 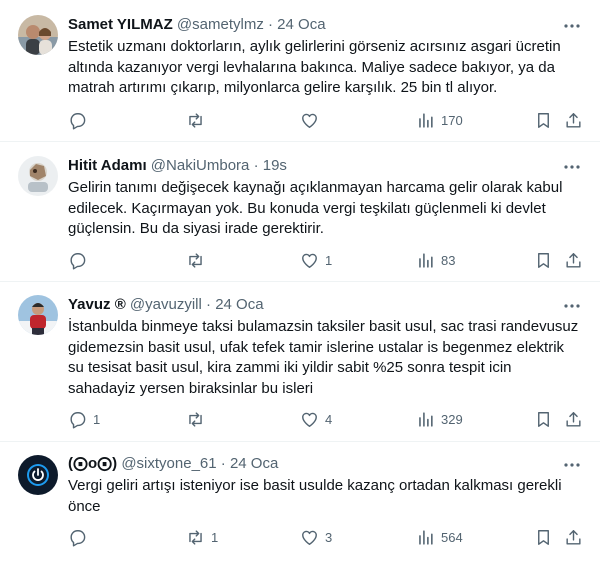 What do you see at coordinates (435, 260) in the screenshot?
I see `views-button: 83` at bounding box center [435, 260].